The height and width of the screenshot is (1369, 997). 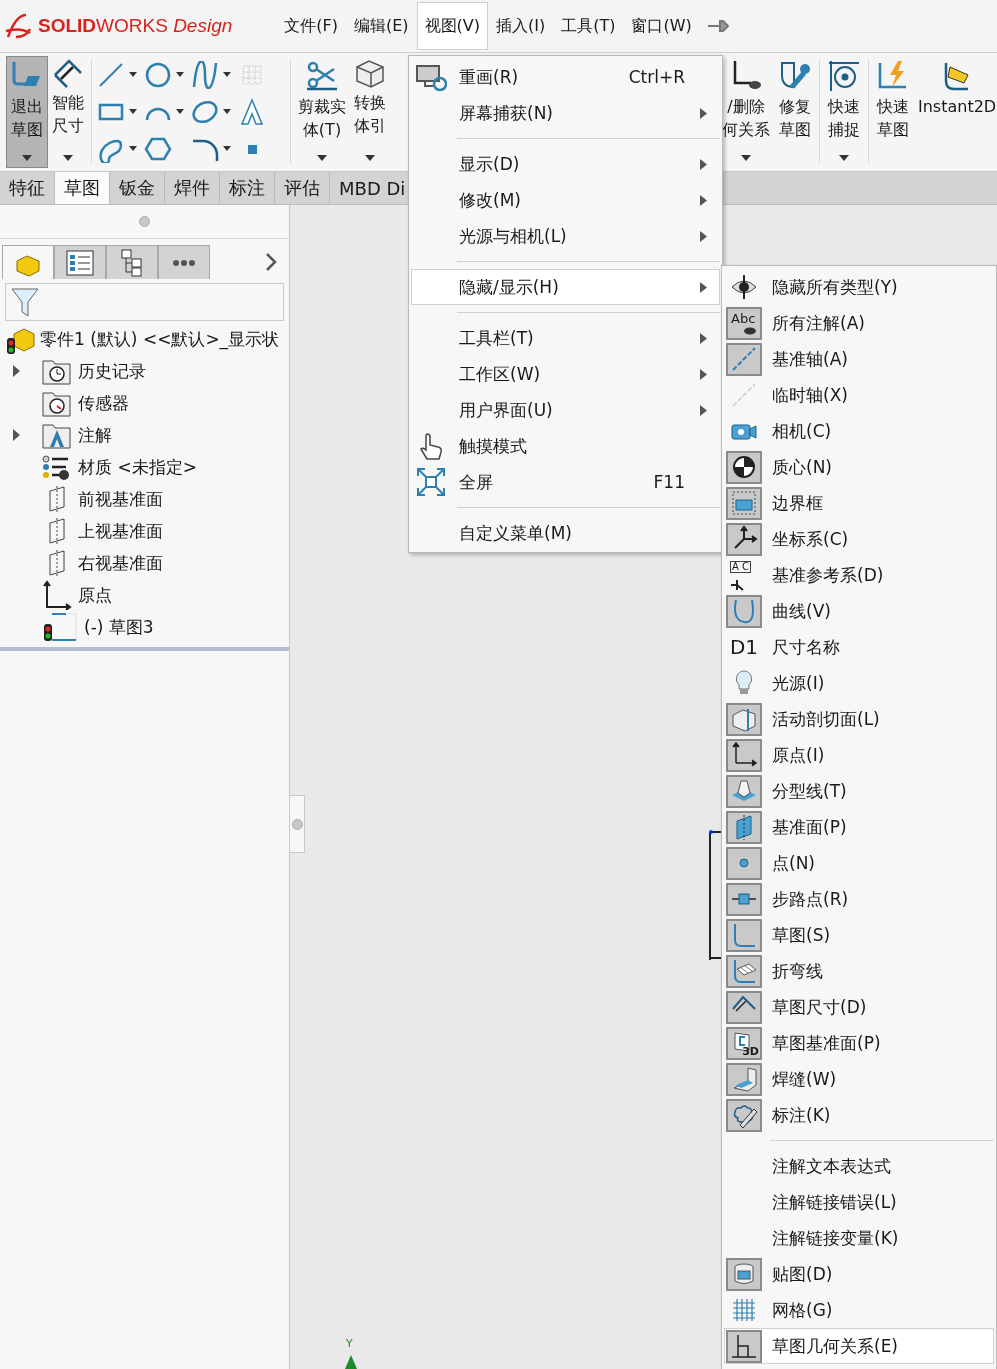 I want to click on three-d-glyph: 3D, so click(x=750, y=1051).